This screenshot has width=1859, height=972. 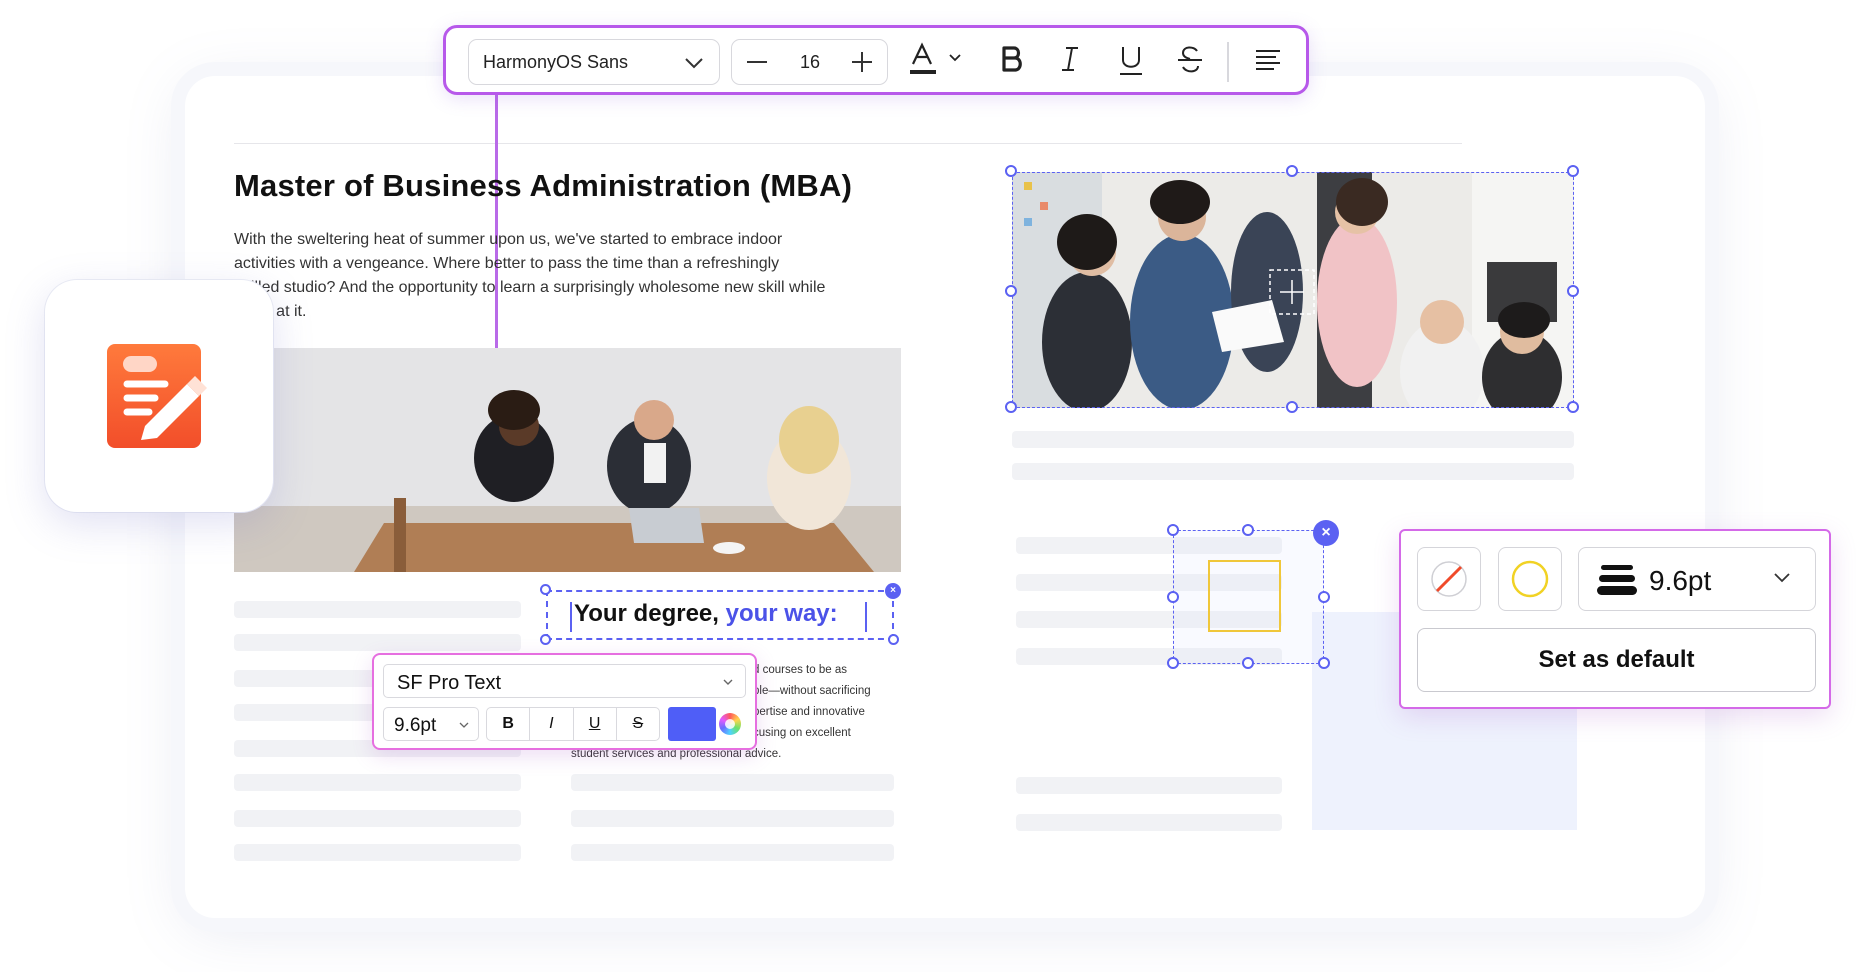 What do you see at coordinates (552, 724) in the screenshot?
I see `italic-button: I` at bounding box center [552, 724].